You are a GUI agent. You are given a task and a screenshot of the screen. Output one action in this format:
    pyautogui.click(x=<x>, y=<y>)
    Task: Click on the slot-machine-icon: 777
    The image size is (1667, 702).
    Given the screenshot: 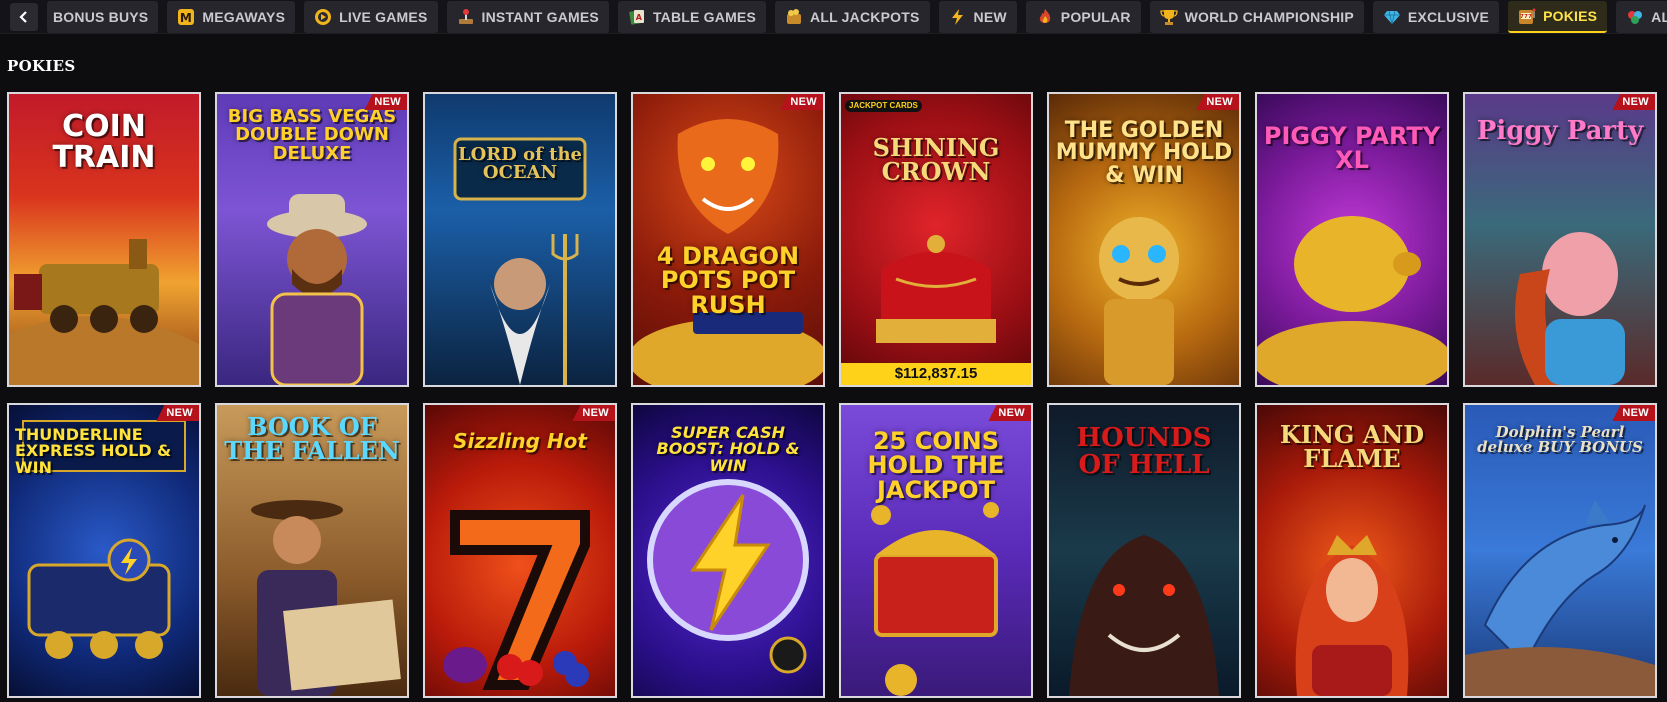 What is the action you would take?
    pyautogui.click(x=1527, y=16)
    